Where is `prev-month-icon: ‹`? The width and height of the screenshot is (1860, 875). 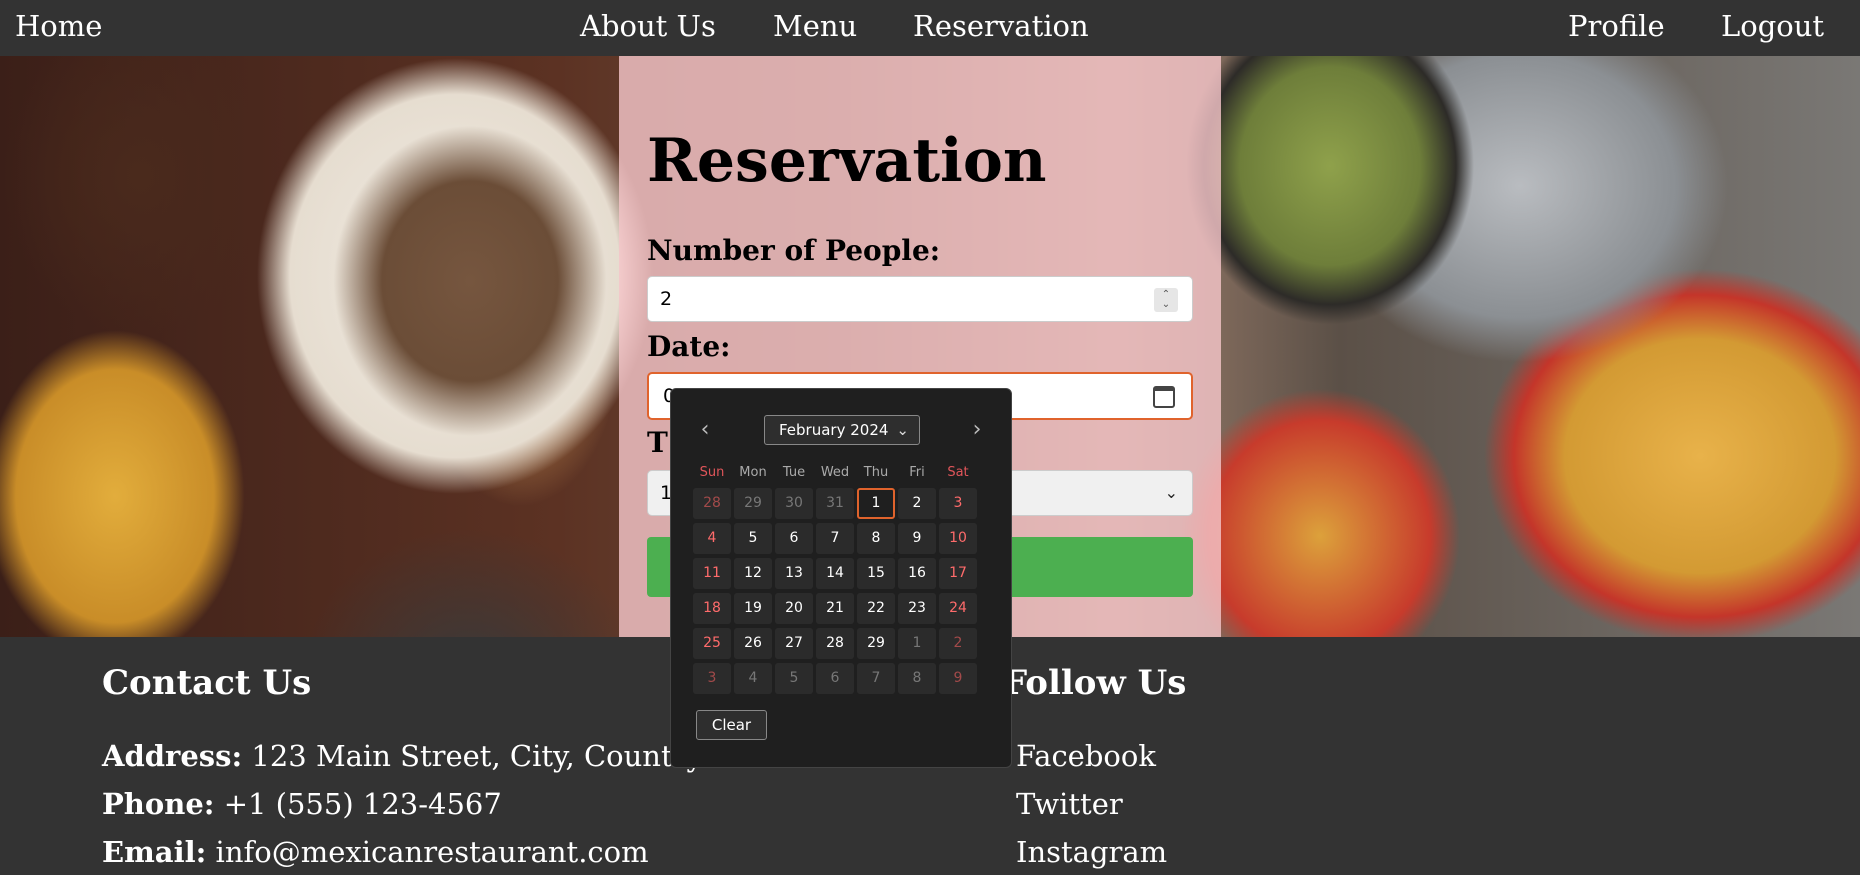
prev-month-icon: ‹ is located at coordinates (705, 429).